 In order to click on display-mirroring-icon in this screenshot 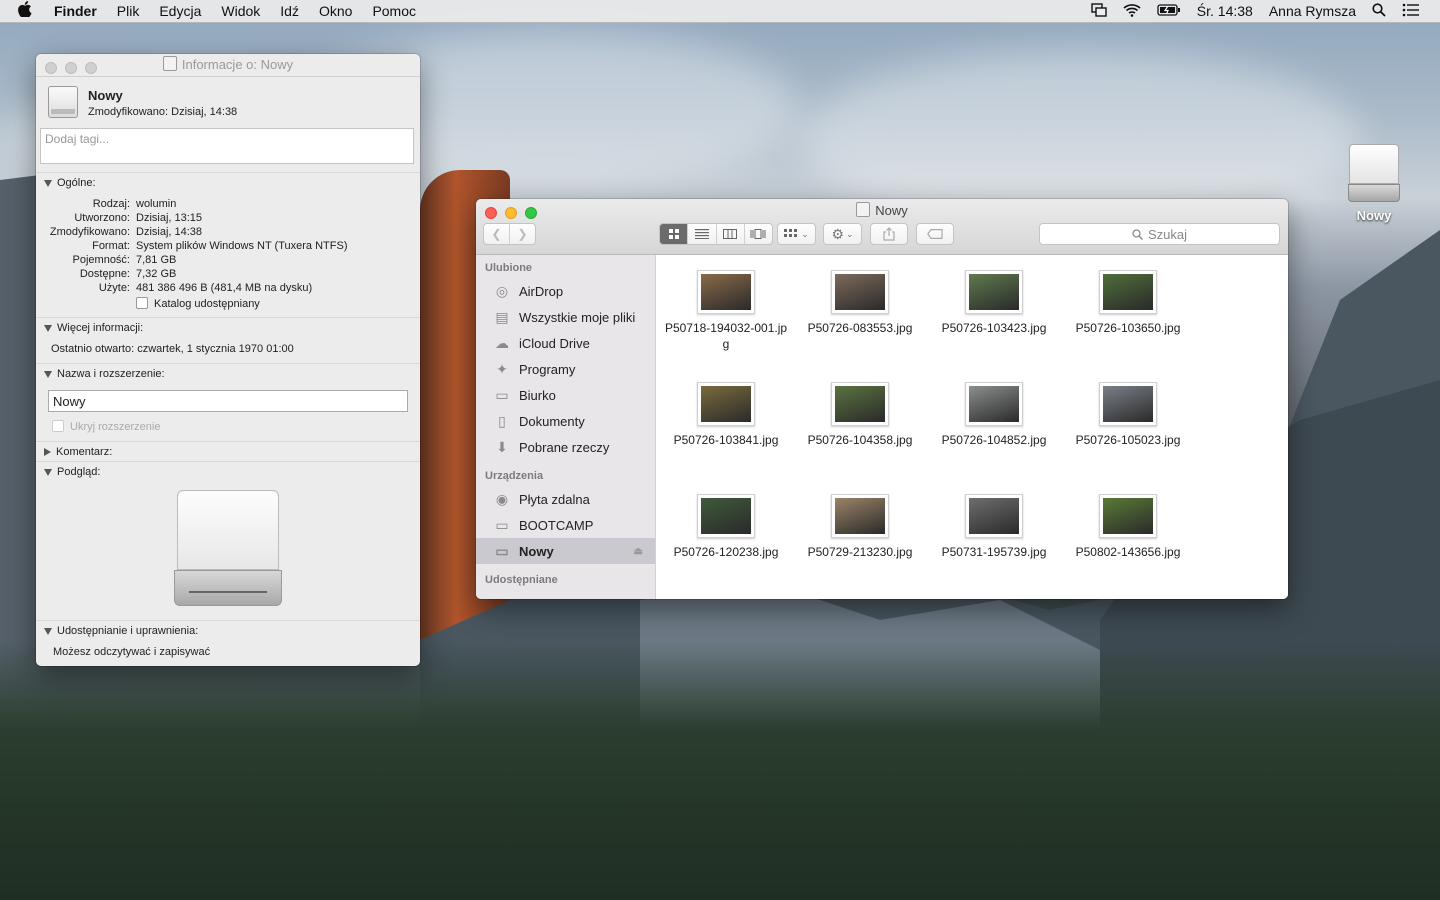, I will do `click(1099, 11)`.